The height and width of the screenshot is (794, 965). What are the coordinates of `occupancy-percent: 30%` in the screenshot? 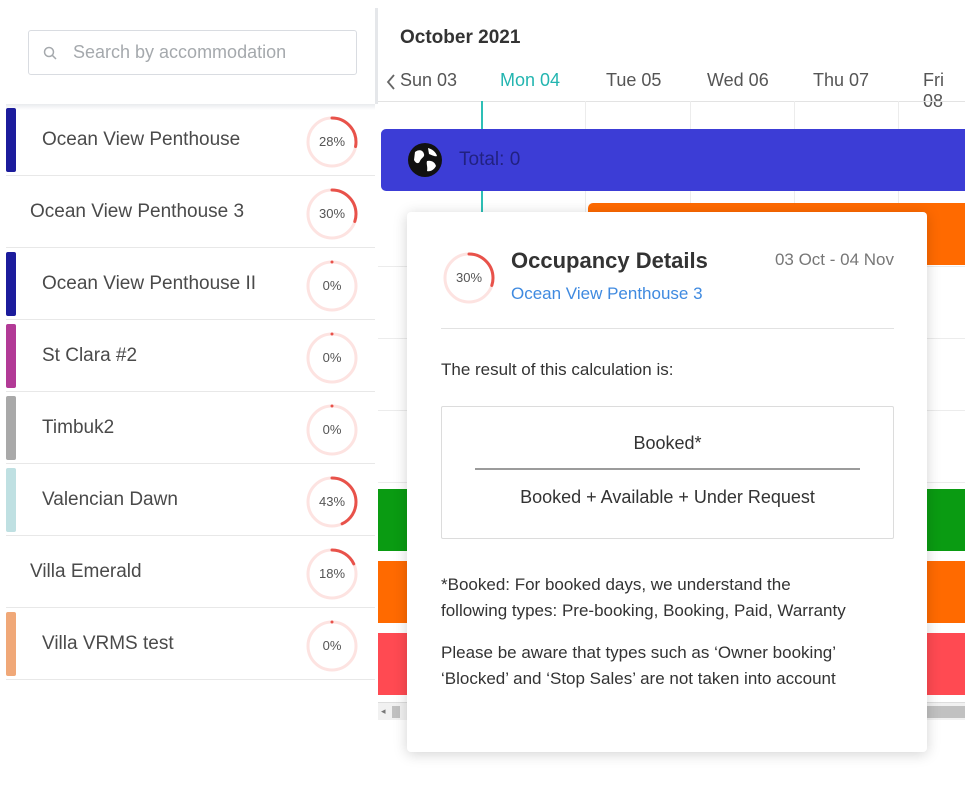 It's located at (332, 213).